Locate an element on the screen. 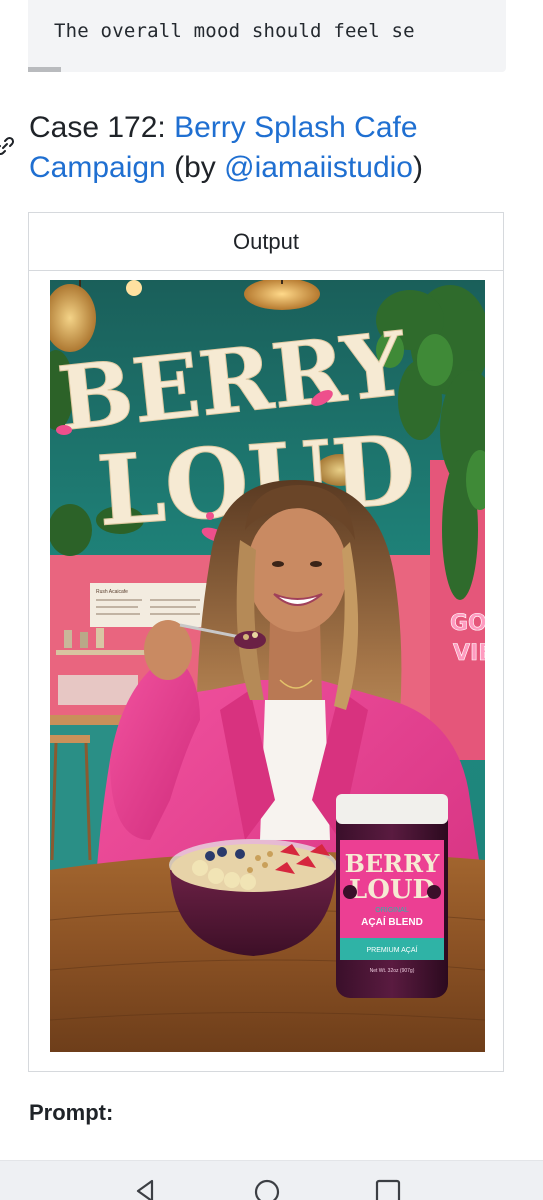  recents-square-icon is located at coordinates (388, 1188).